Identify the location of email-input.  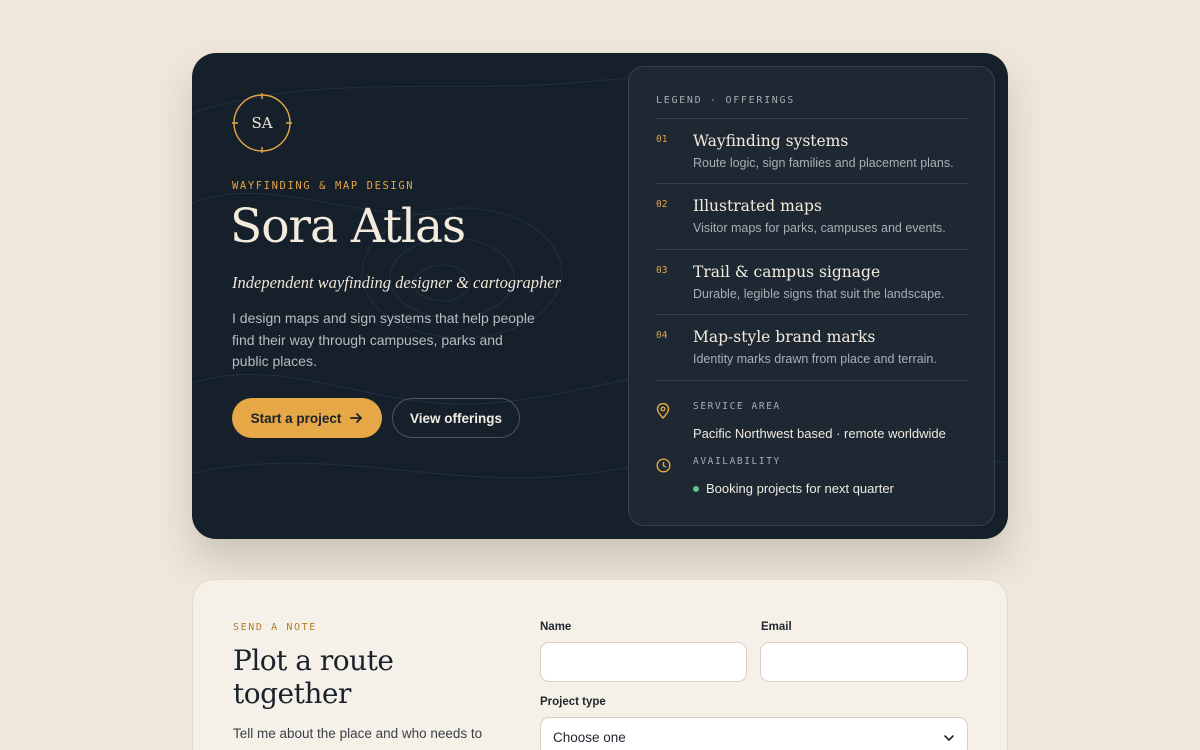
(864, 662).